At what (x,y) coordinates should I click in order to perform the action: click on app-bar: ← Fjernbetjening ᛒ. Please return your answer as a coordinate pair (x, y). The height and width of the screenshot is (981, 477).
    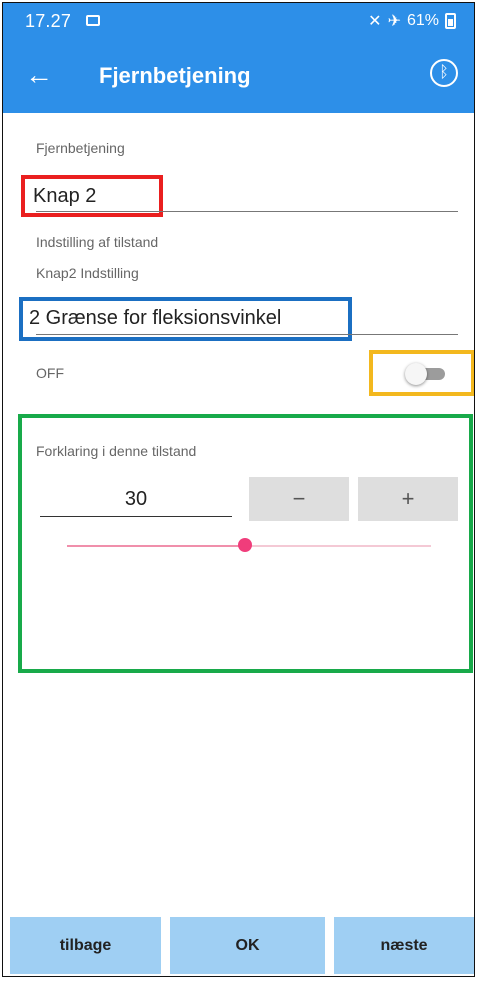
    Looking at the image, I should click on (238, 76).